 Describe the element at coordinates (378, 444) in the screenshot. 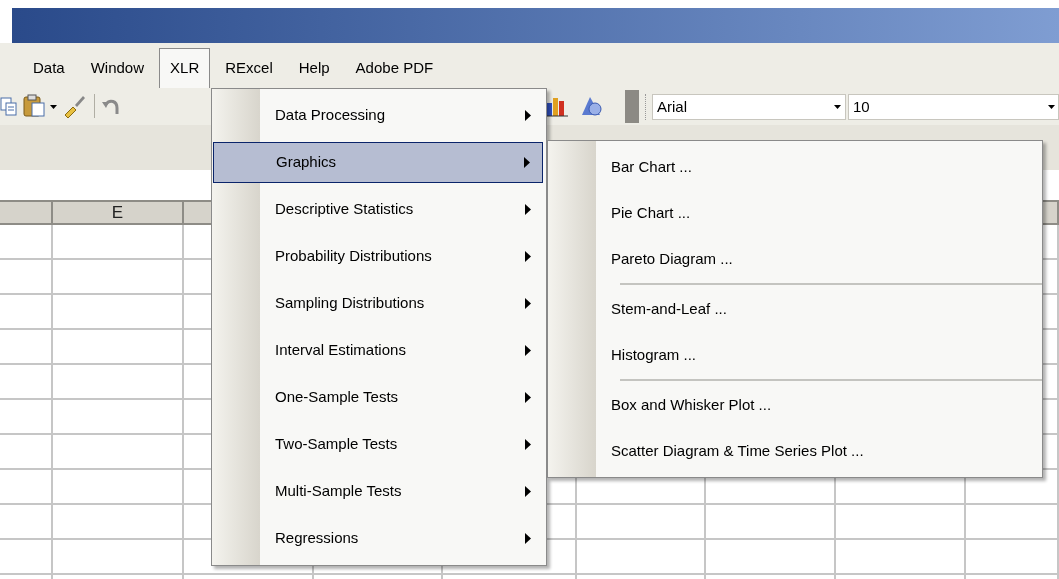

I see `menu-item: Two-Sample Tests` at that location.